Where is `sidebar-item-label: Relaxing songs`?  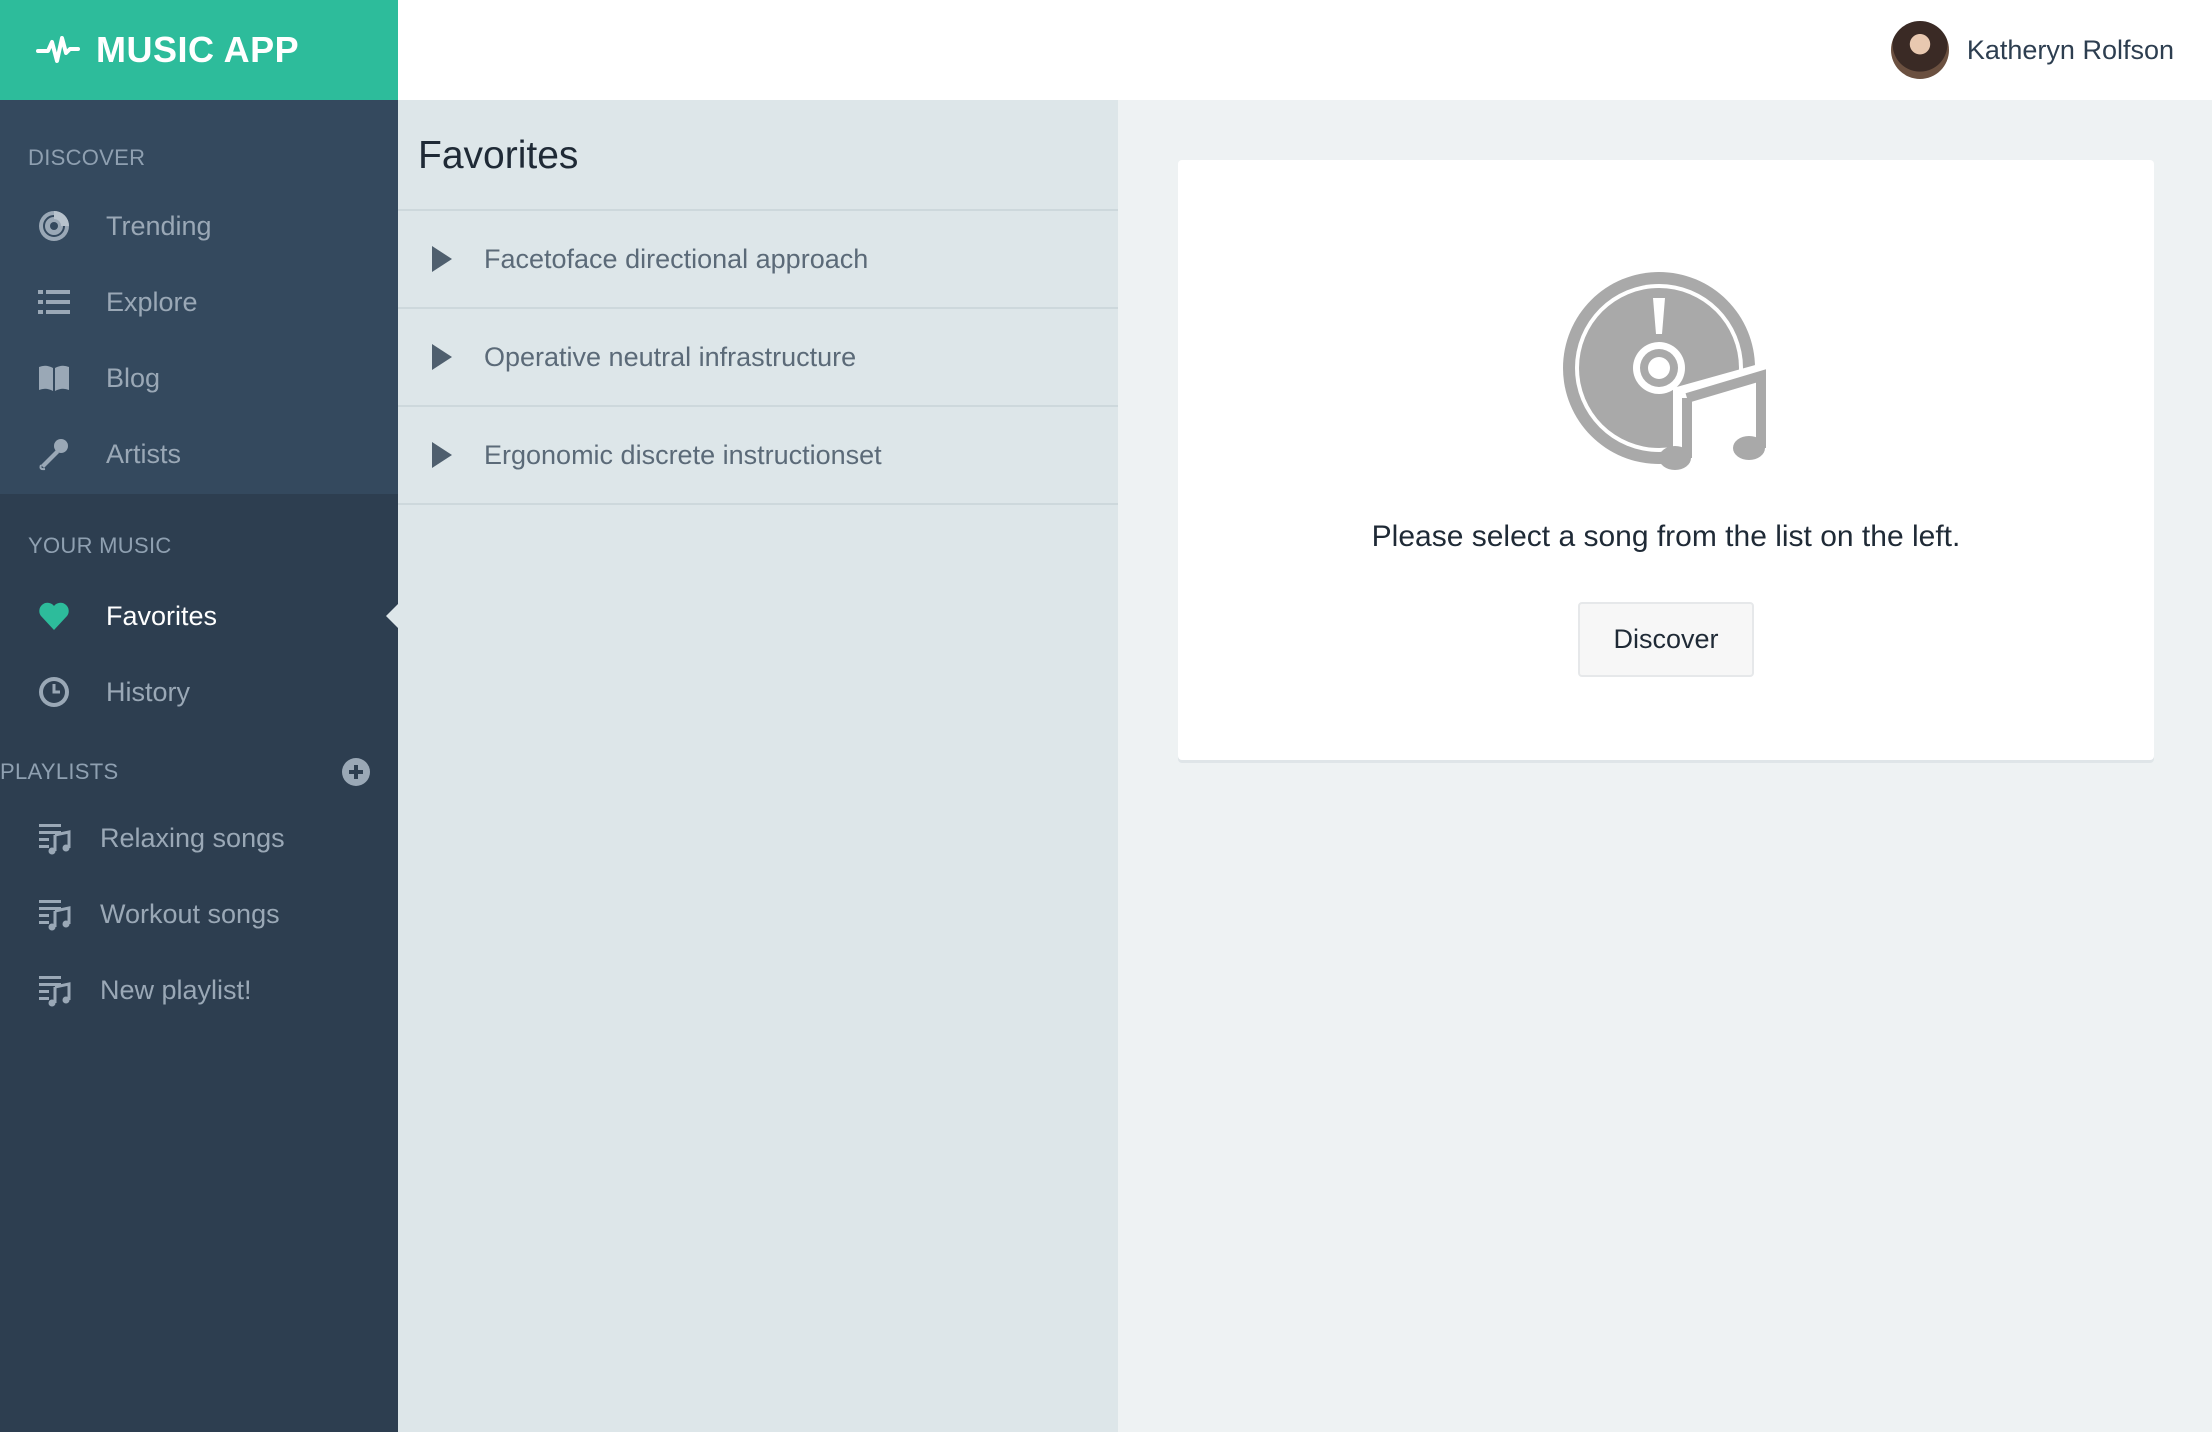 sidebar-item-label: Relaxing songs is located at coordinates (192, 837).